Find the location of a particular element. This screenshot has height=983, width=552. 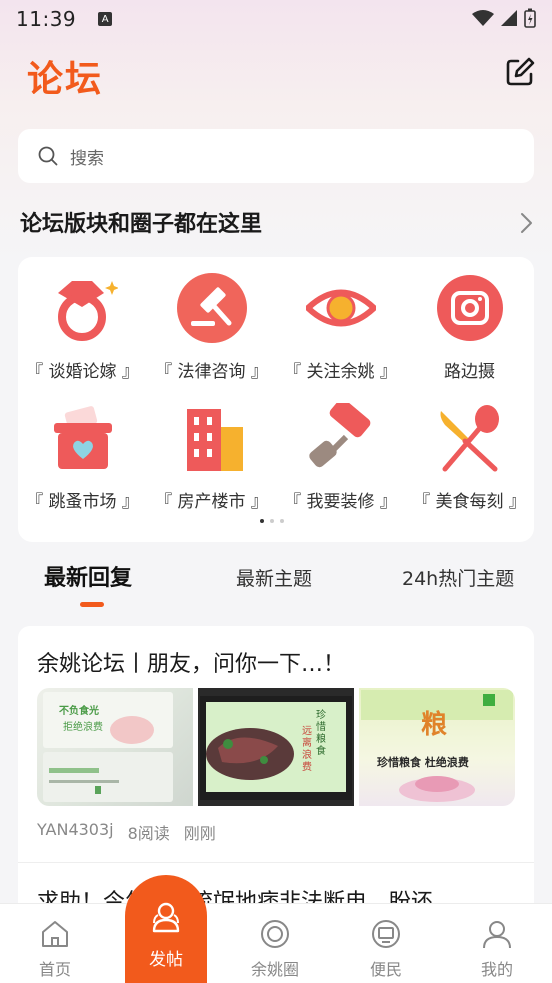

post-image-text: 珍惜粮食 杜绝浪费 is located at coordinates (423, 762).